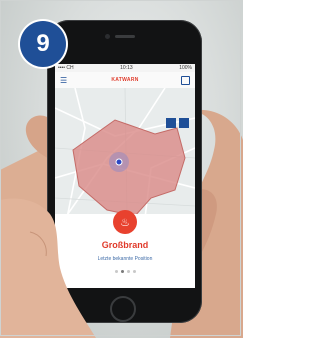  Describe the element at coordinates (43, 44) in the screenshot. I see `step-badge: 9` at that location.